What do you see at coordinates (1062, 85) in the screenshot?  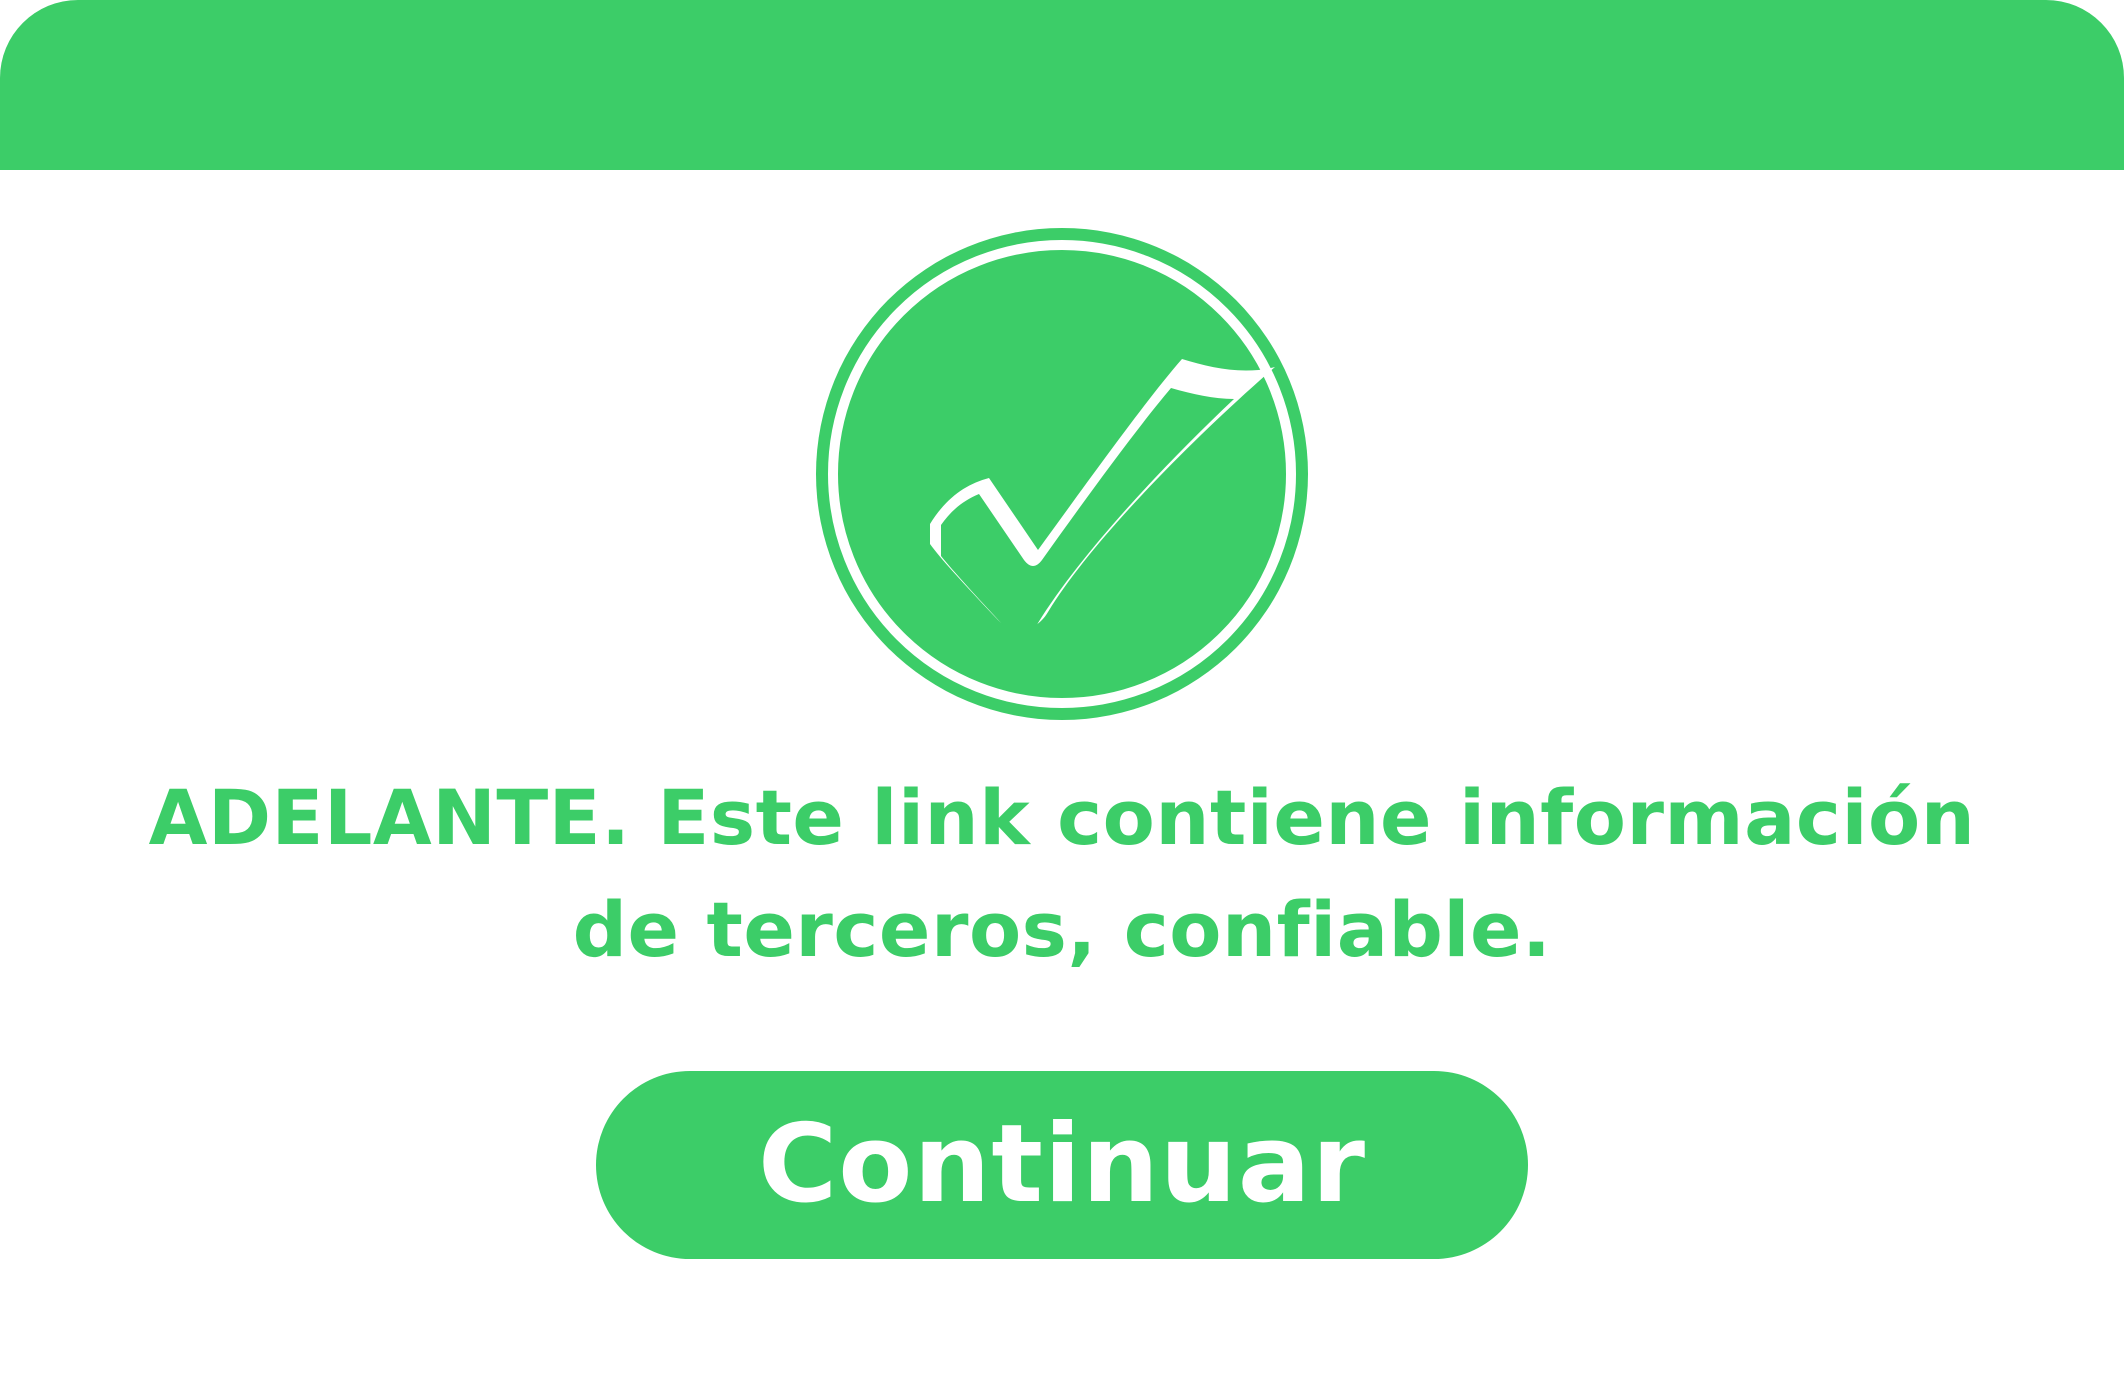 I see `header-bar` at bounding box center [1062, 85].